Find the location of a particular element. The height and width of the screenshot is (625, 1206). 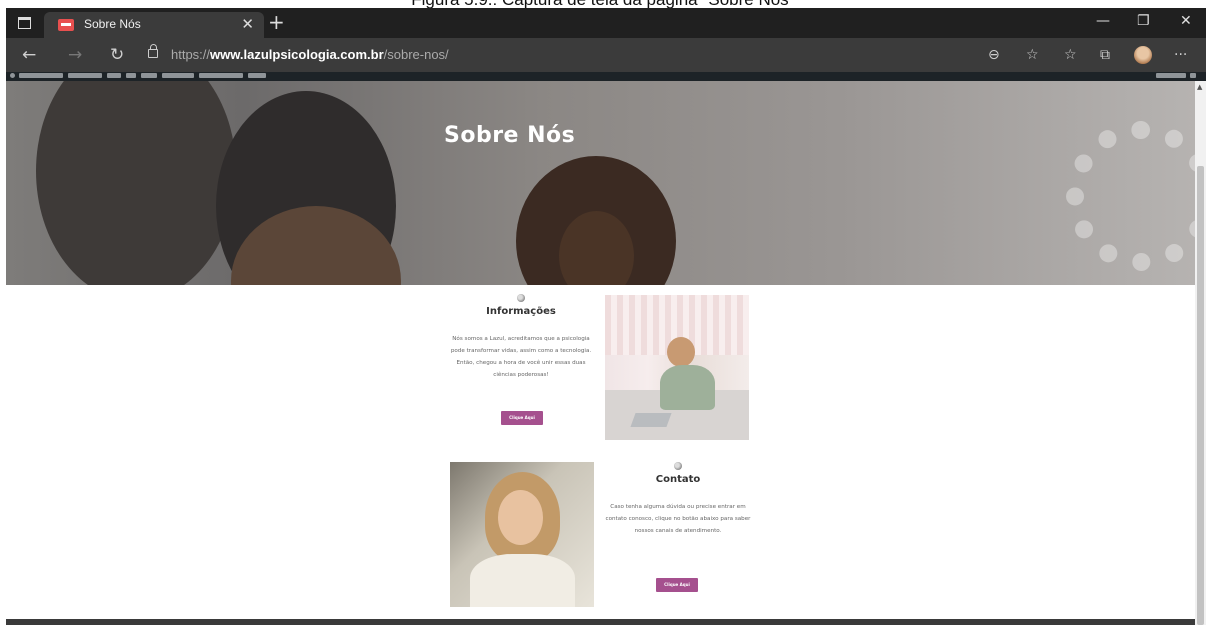

info-photo is located at coordinates (677, 367).